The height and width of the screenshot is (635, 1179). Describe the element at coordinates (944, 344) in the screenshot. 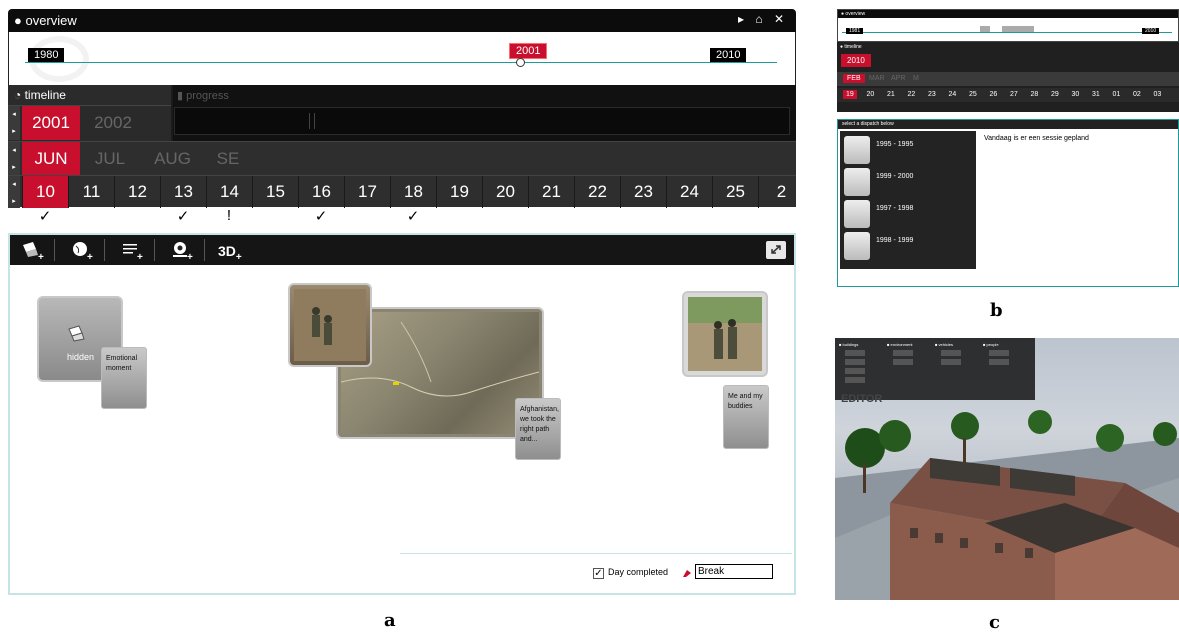

I see `menu-header-vehicles: ■ vehicles` at that location.